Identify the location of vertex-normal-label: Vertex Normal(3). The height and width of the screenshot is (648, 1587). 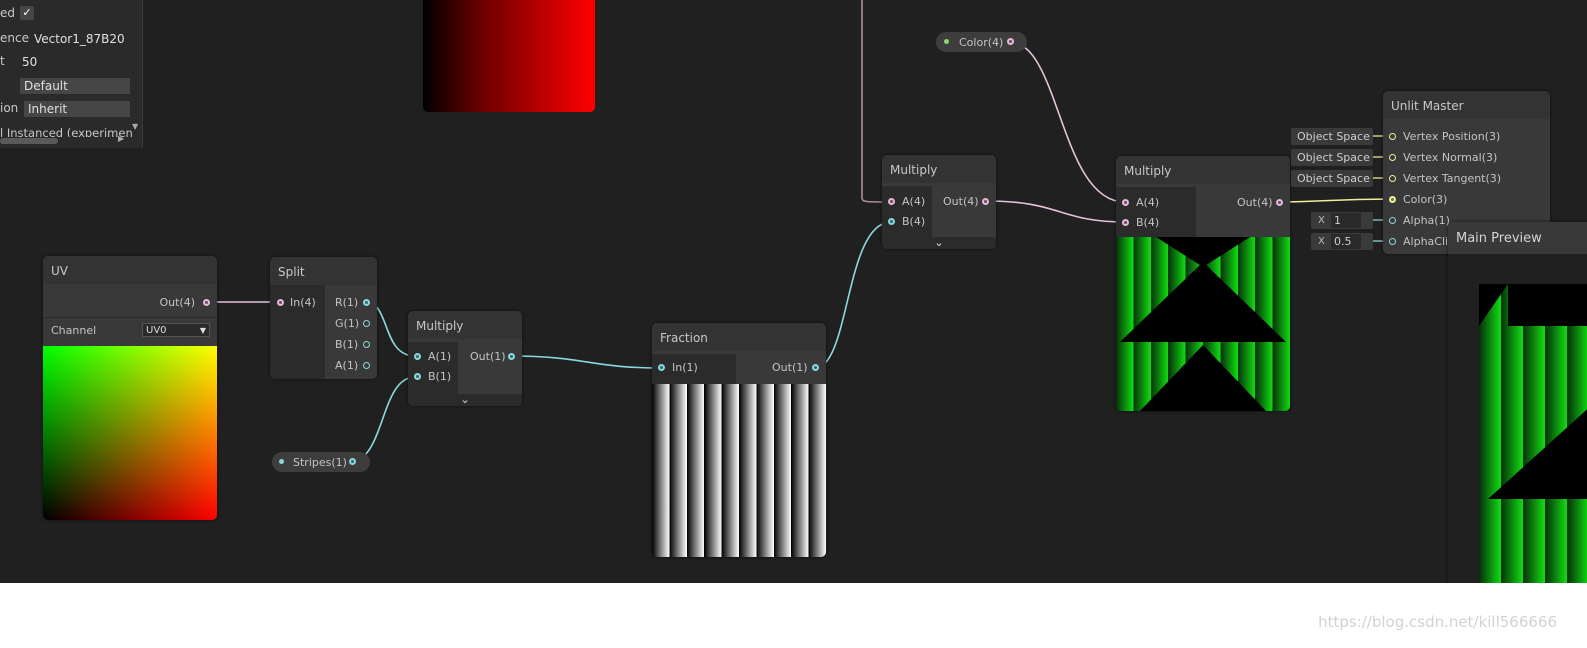
(1450, 157).